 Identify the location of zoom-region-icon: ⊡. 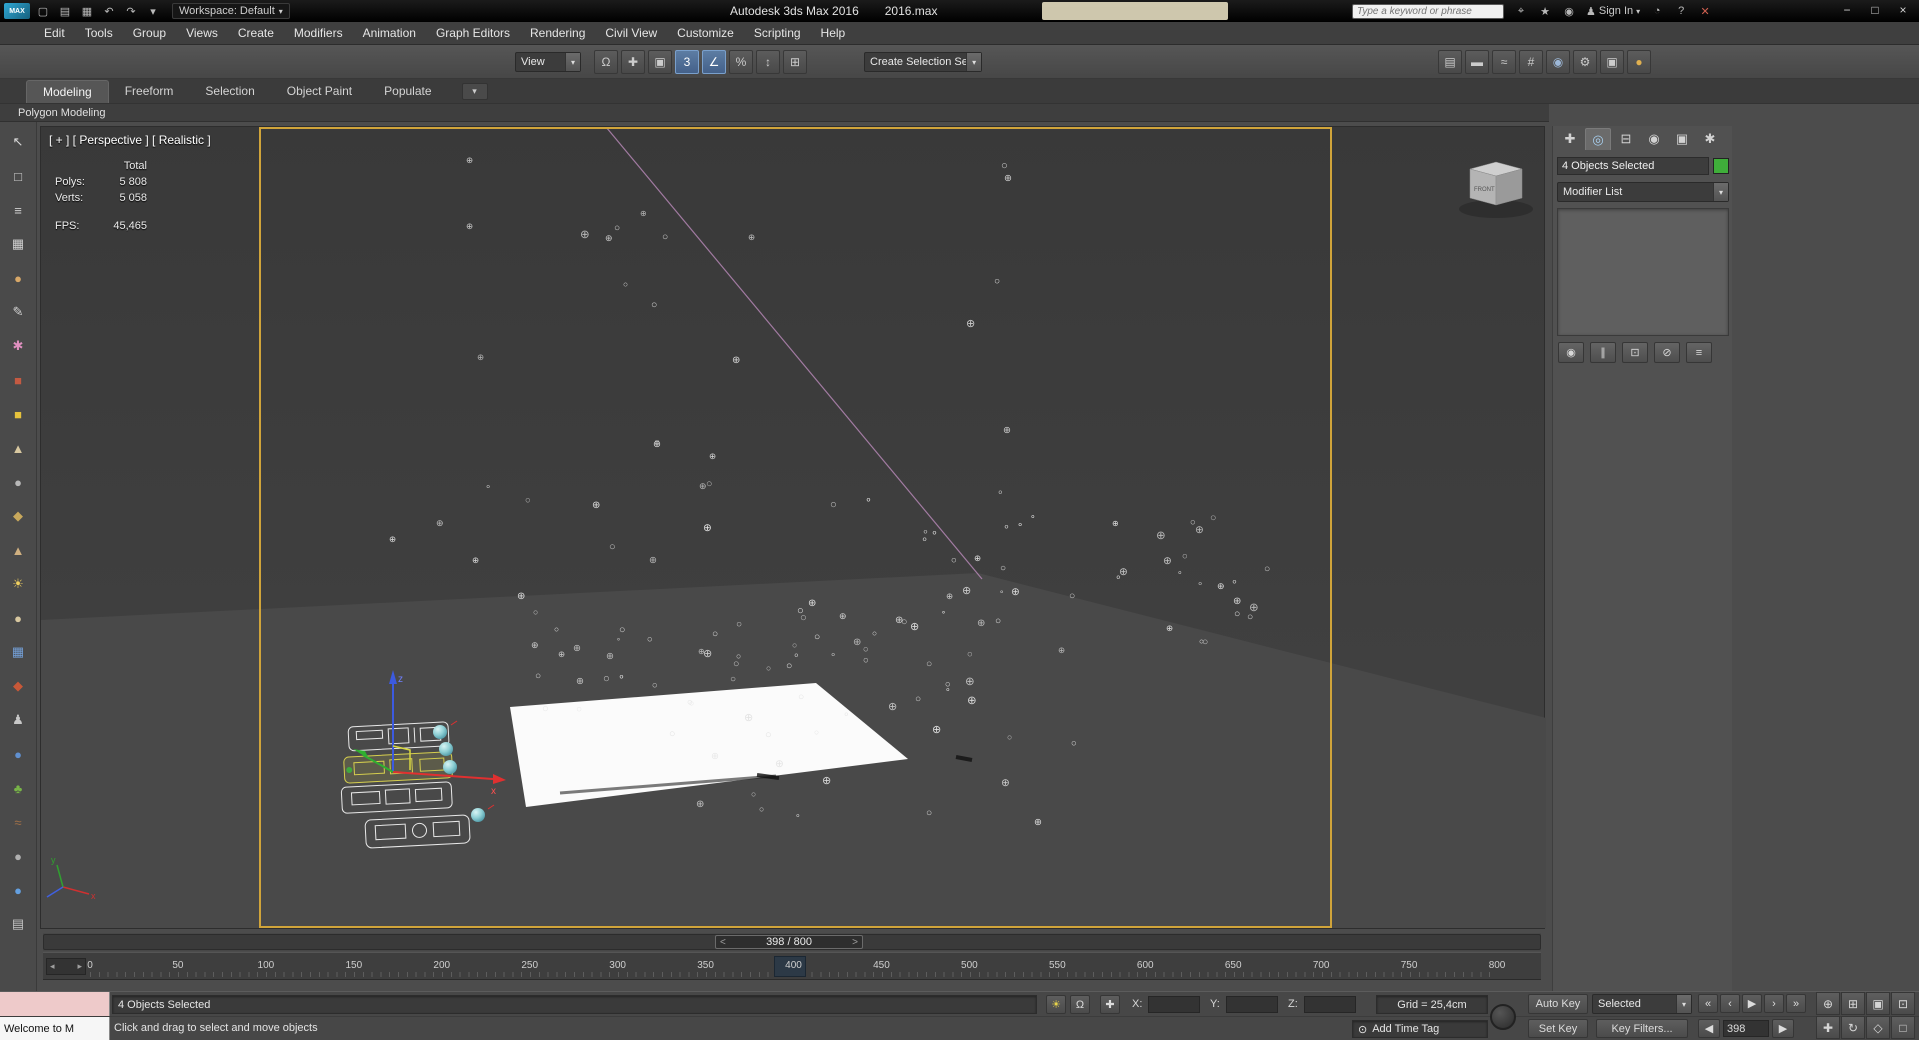
(1903, 1003).